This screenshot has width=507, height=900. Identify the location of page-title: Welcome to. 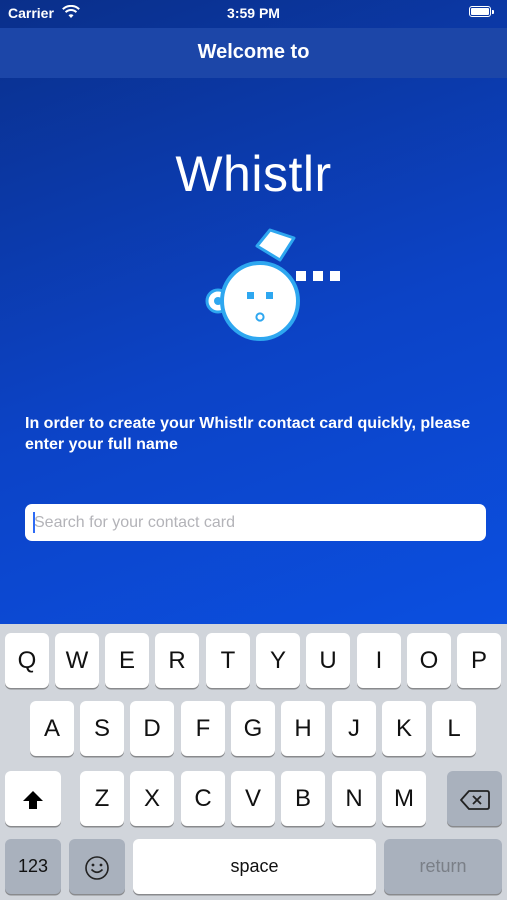
(253, 52).